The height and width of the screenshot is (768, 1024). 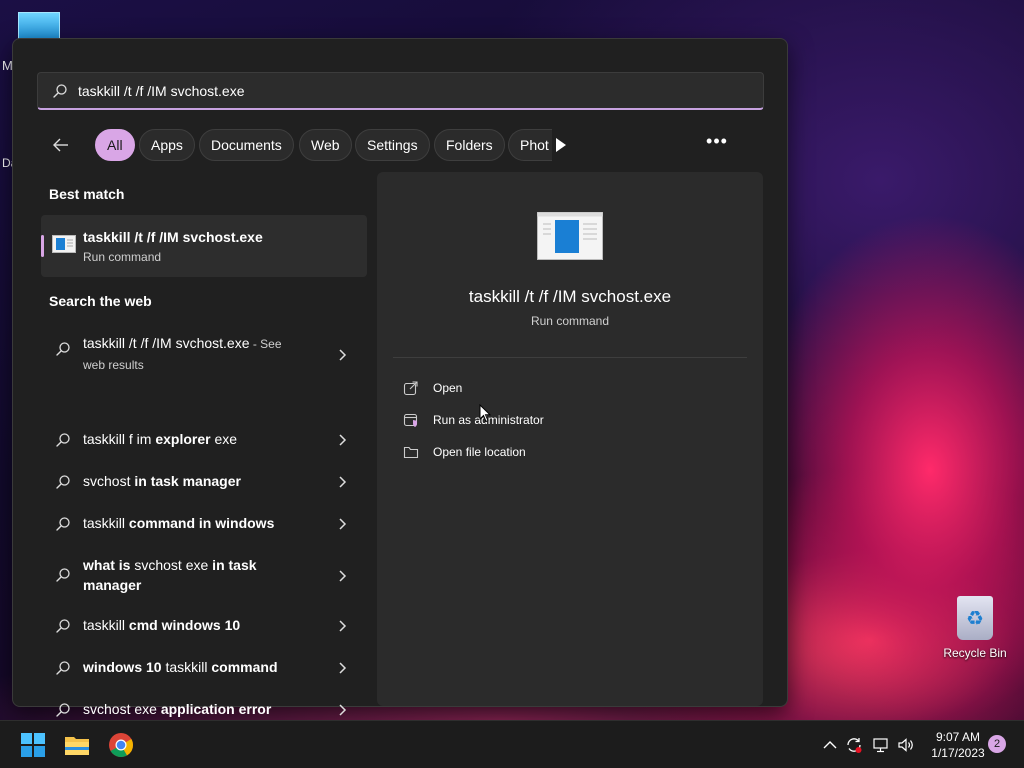 What do you see at coordinates (570, 296) in the screenshot?
I see `preview-title: taskkill /t /f /IM svchost.exe` at bounding box center [570, 296].